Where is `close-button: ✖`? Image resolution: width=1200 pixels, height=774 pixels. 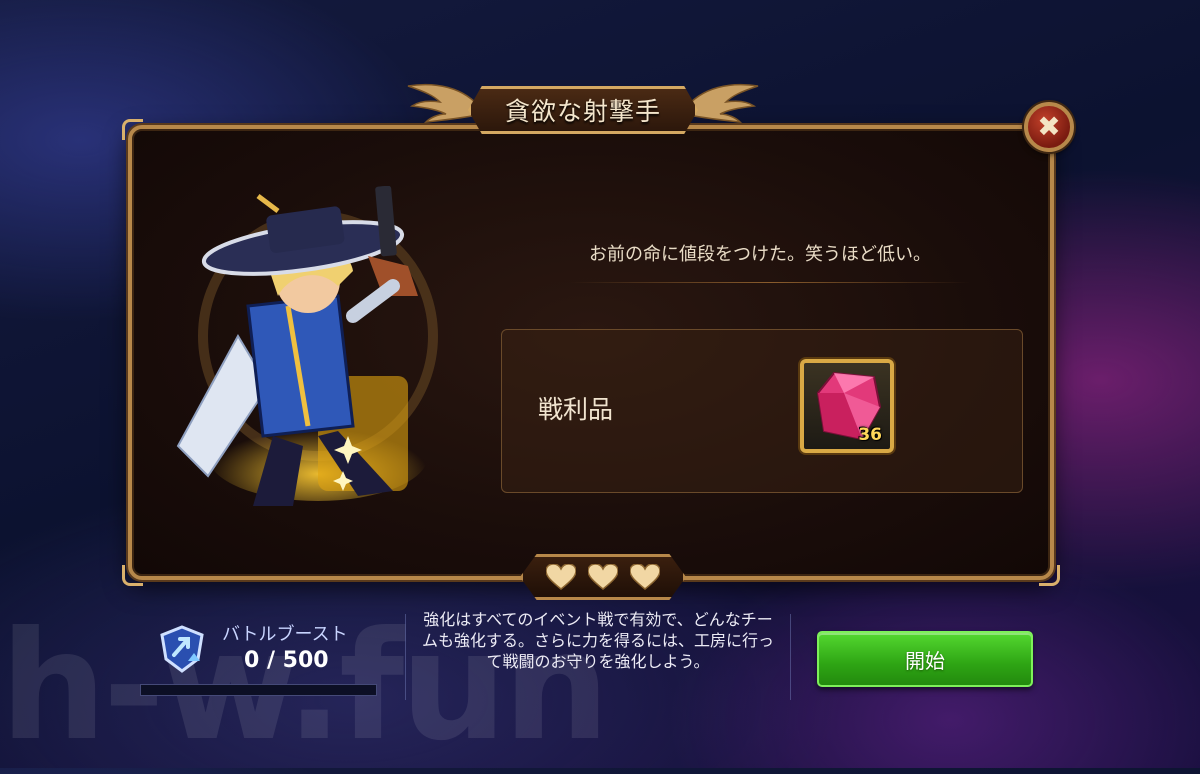 close-button: ✖ is located at coordinates (1049, 127).